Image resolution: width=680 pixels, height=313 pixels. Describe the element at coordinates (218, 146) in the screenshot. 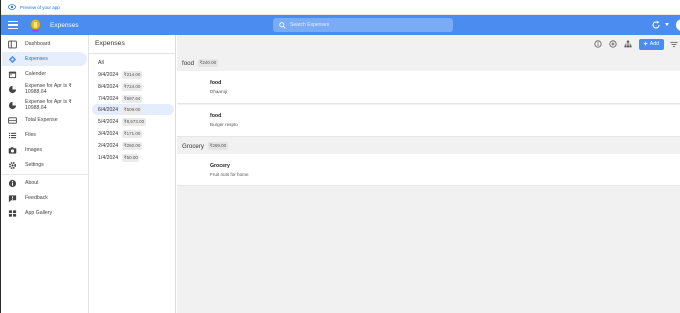

I see `group-total: ₹269.00` at that location.